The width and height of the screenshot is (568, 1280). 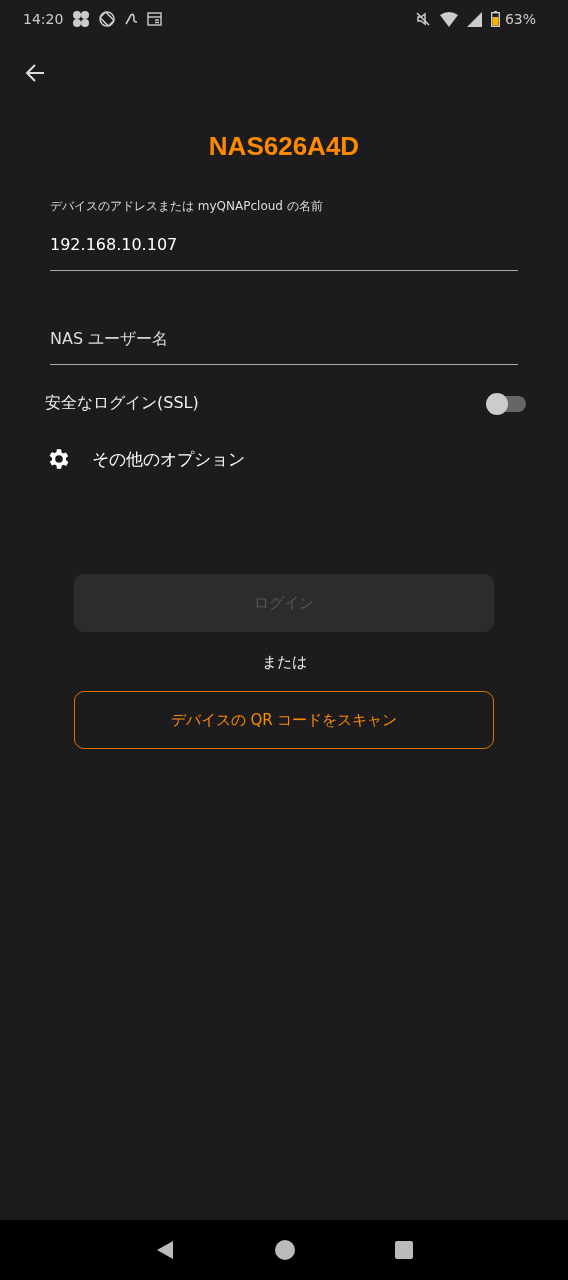 I want to click on mute-icon, so click(x=422, y=19).